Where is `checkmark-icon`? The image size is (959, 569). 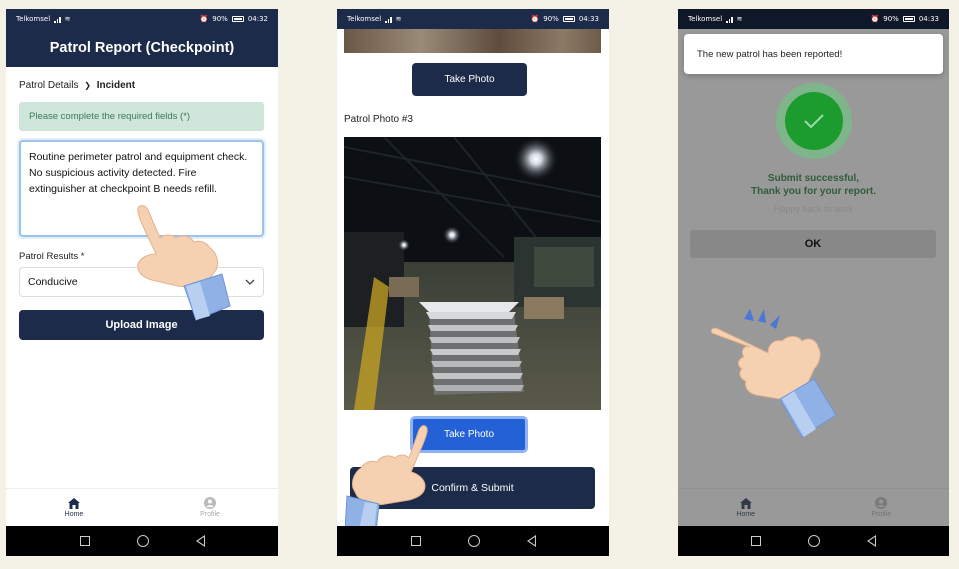 checkmark-icon is located at coordinates (814, 121).